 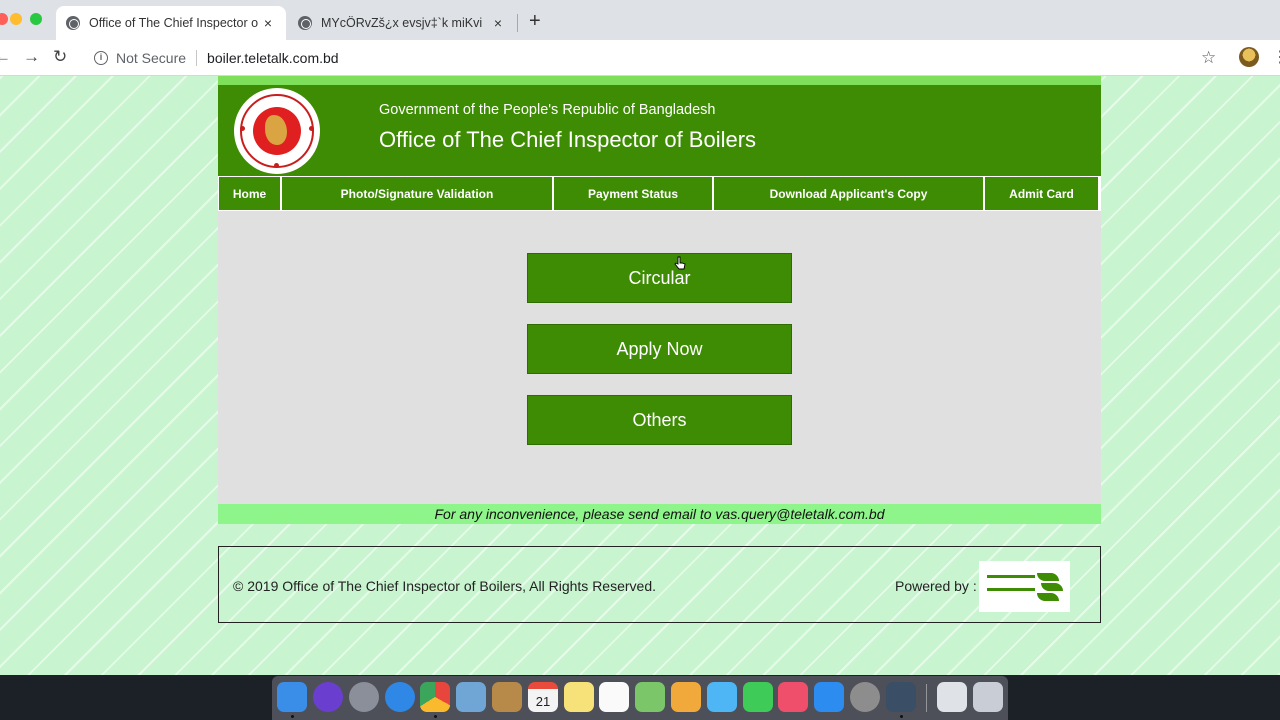 I want to click on info-icon: i, so click(x=101, y=58).